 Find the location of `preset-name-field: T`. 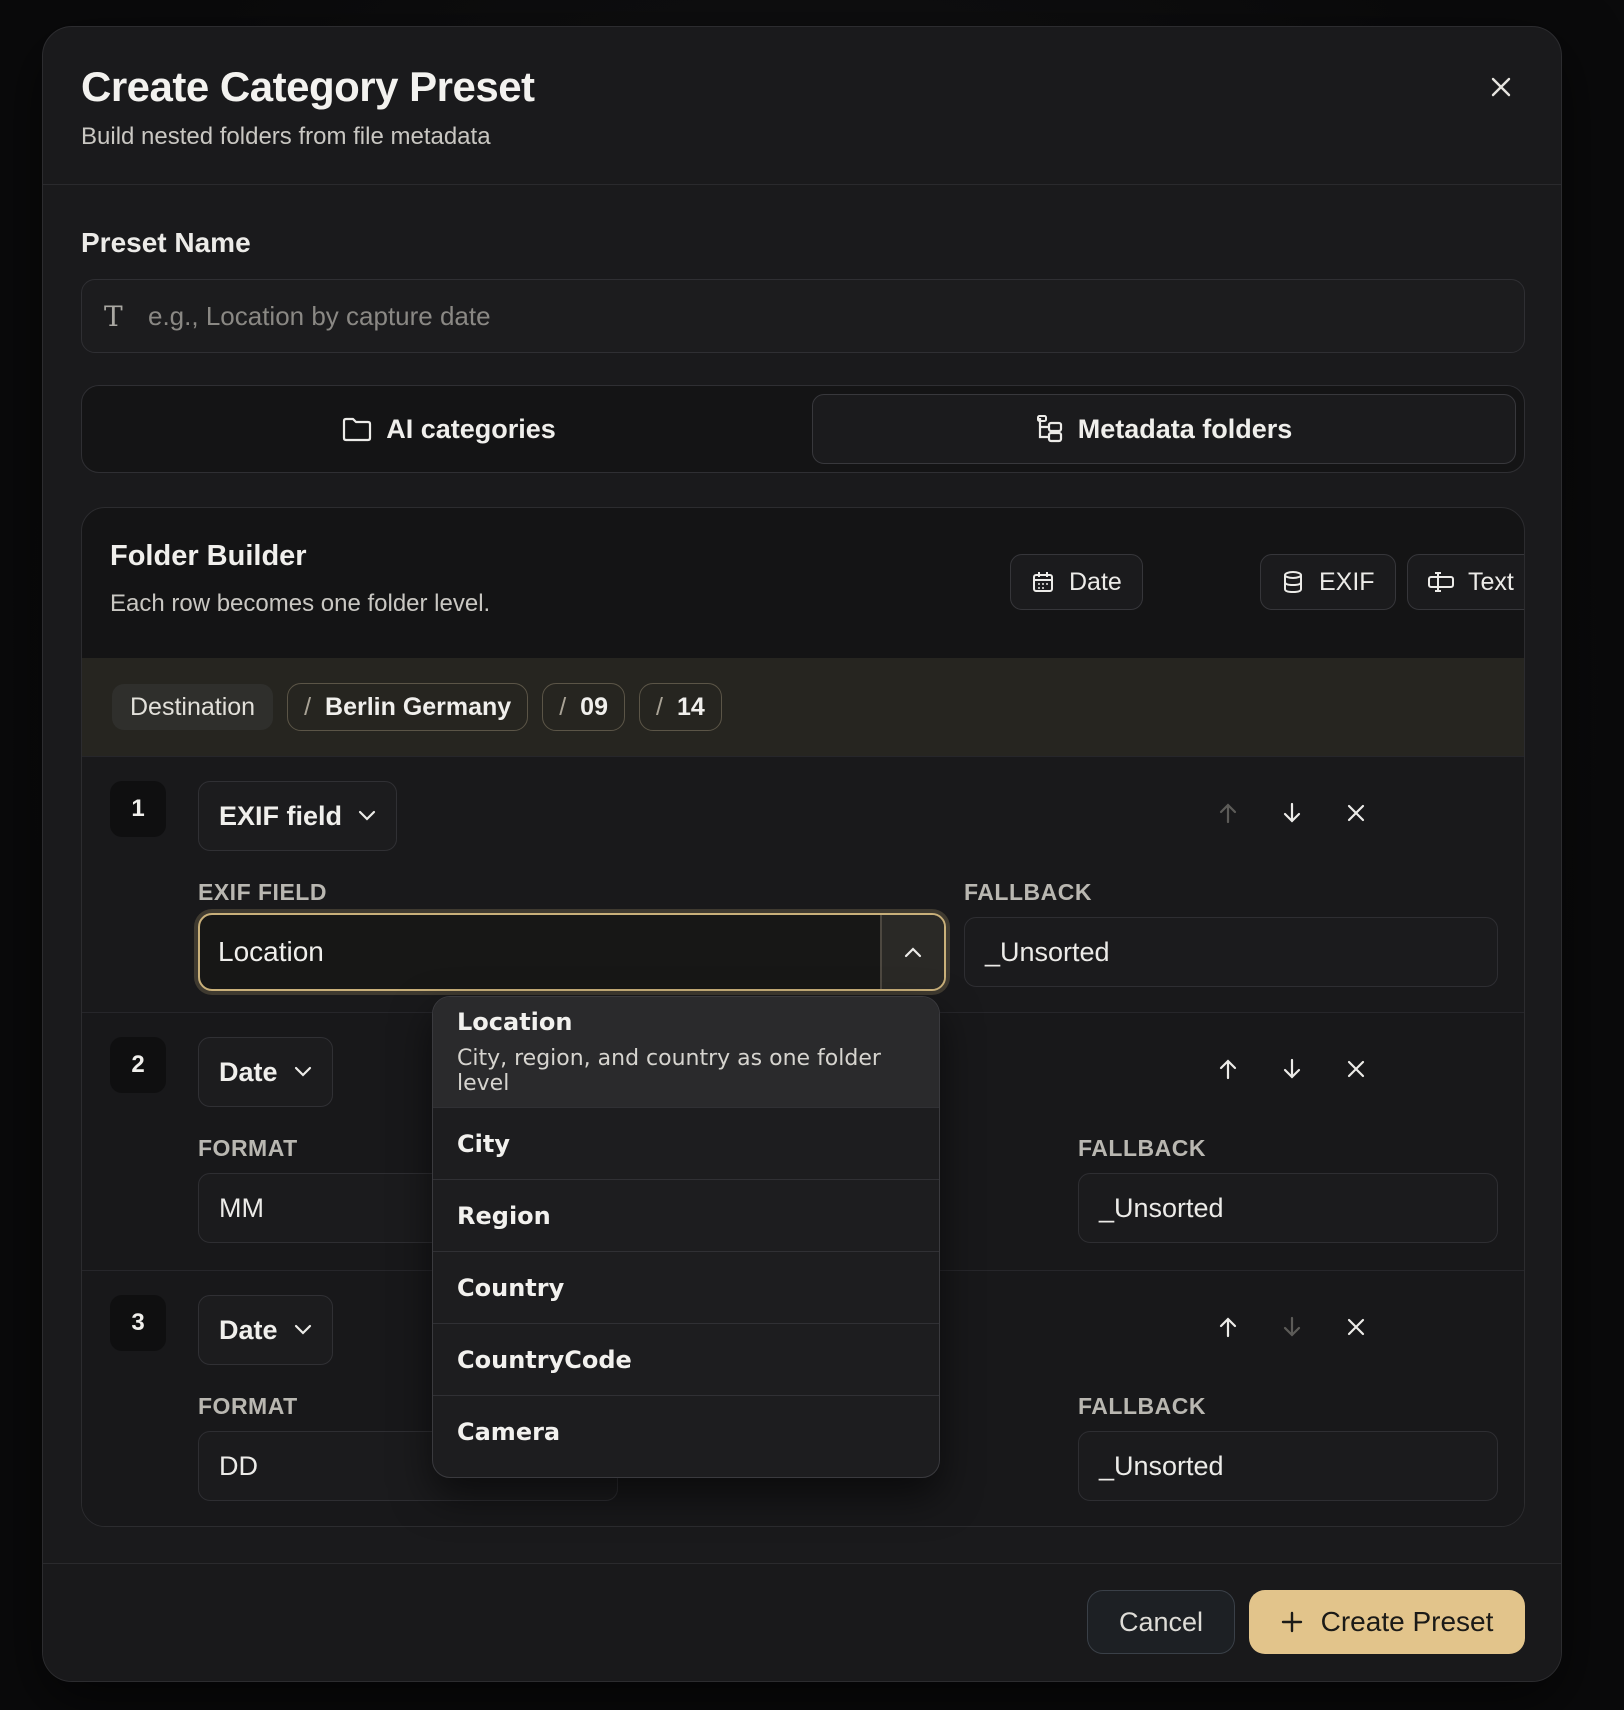

preset-name-field: T is located at coordinates (803, 316).